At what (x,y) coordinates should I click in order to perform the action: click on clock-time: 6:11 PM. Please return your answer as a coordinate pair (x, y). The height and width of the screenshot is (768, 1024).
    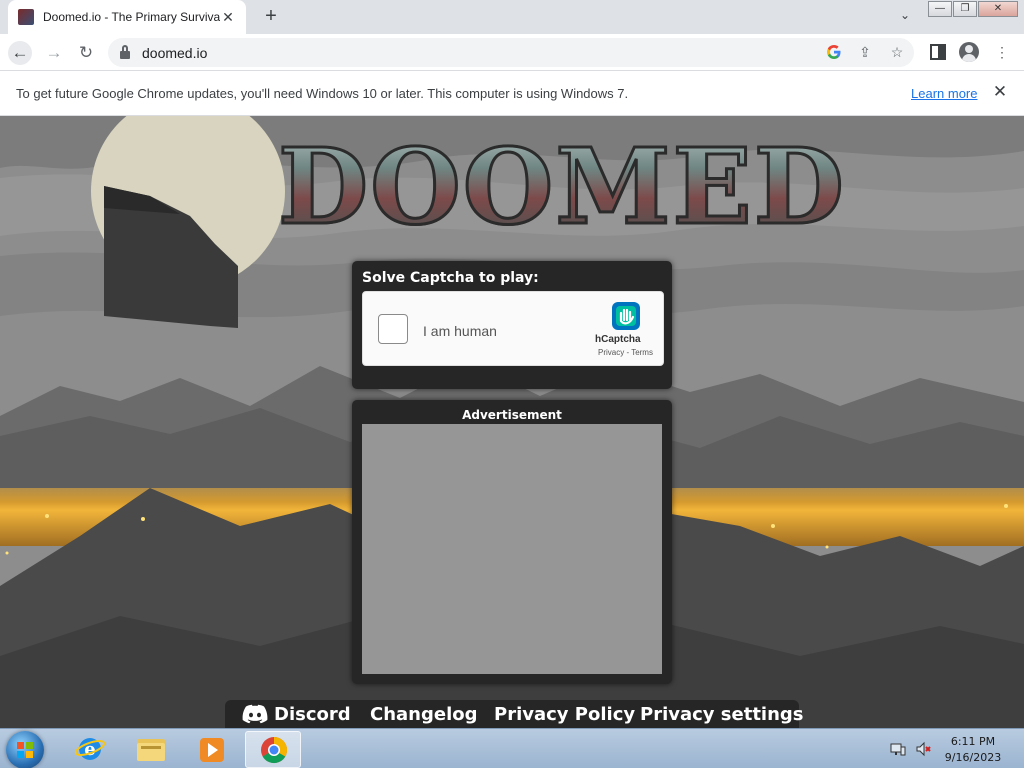
    Looking at the image, I should click on (973, 741).